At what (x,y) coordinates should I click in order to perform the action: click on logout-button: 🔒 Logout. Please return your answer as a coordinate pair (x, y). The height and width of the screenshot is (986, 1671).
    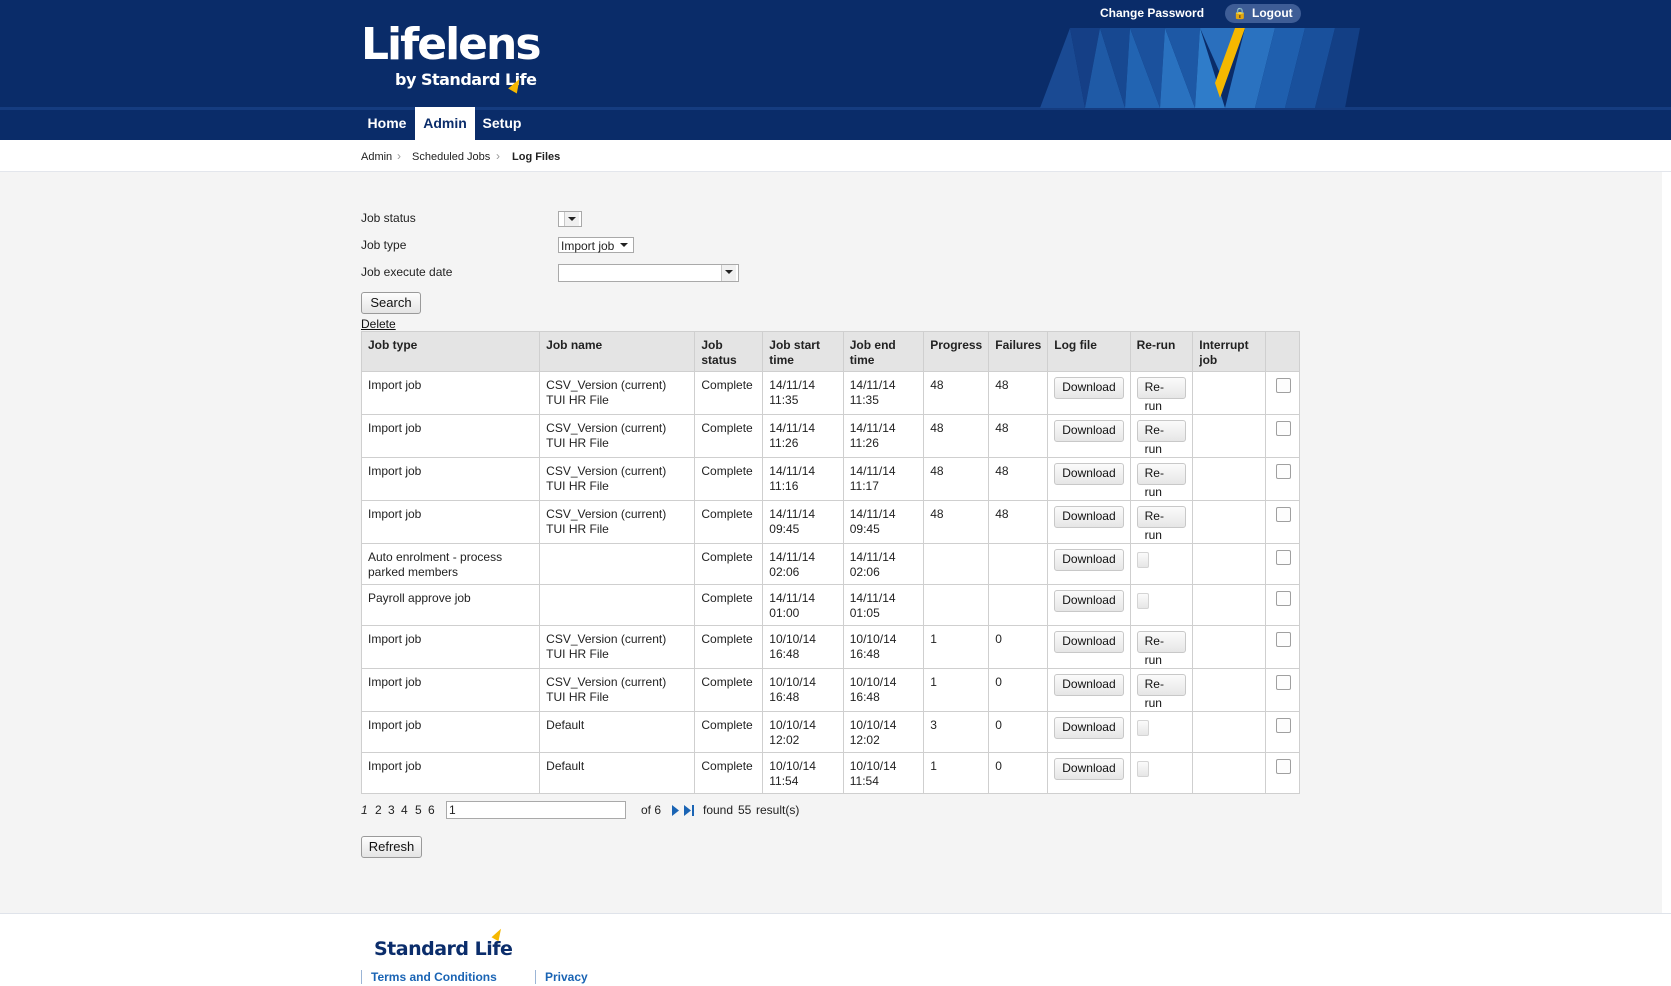
    Looking at the image, I should click on (1263, 13).